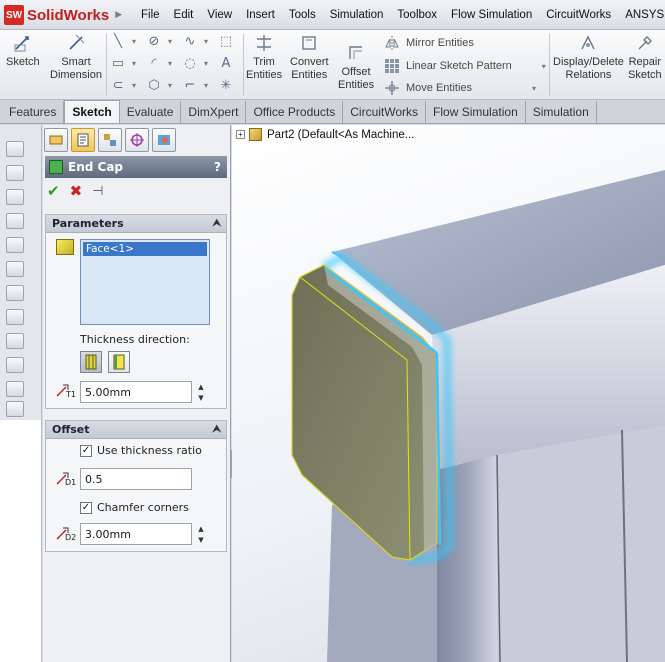 This screenshot has height=662, width=665. What do you see at coordinates (190, 86) in the screenshot?
I see `fillet-icon: ⌐` at bounding box center [190, 86].